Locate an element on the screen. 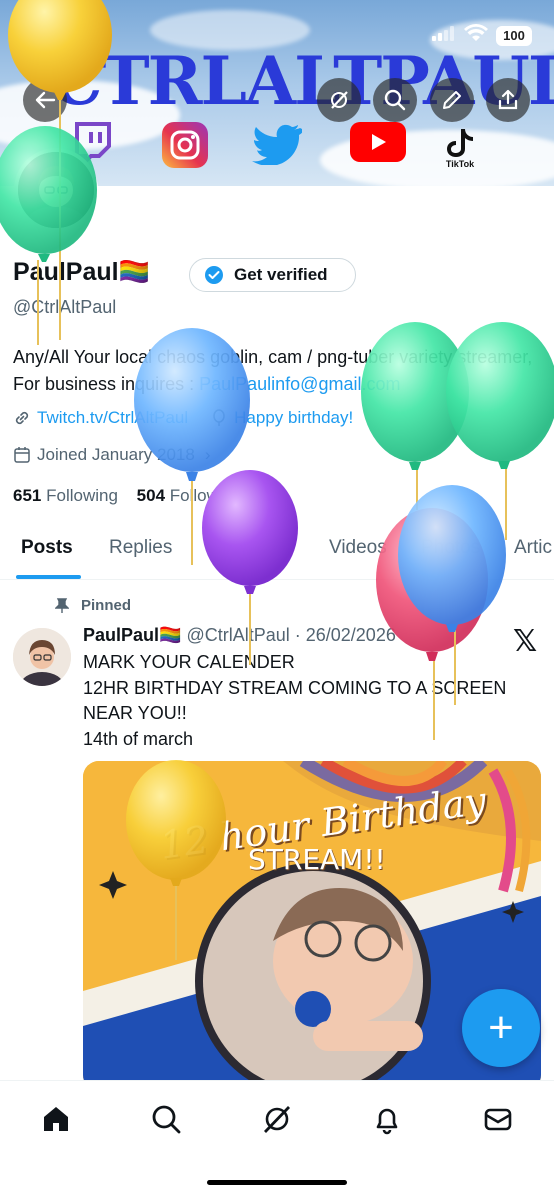 This screenshot has width=554, height=1199. profile-handle: @CtrlAltPaul is located at coordinates (65, 307).